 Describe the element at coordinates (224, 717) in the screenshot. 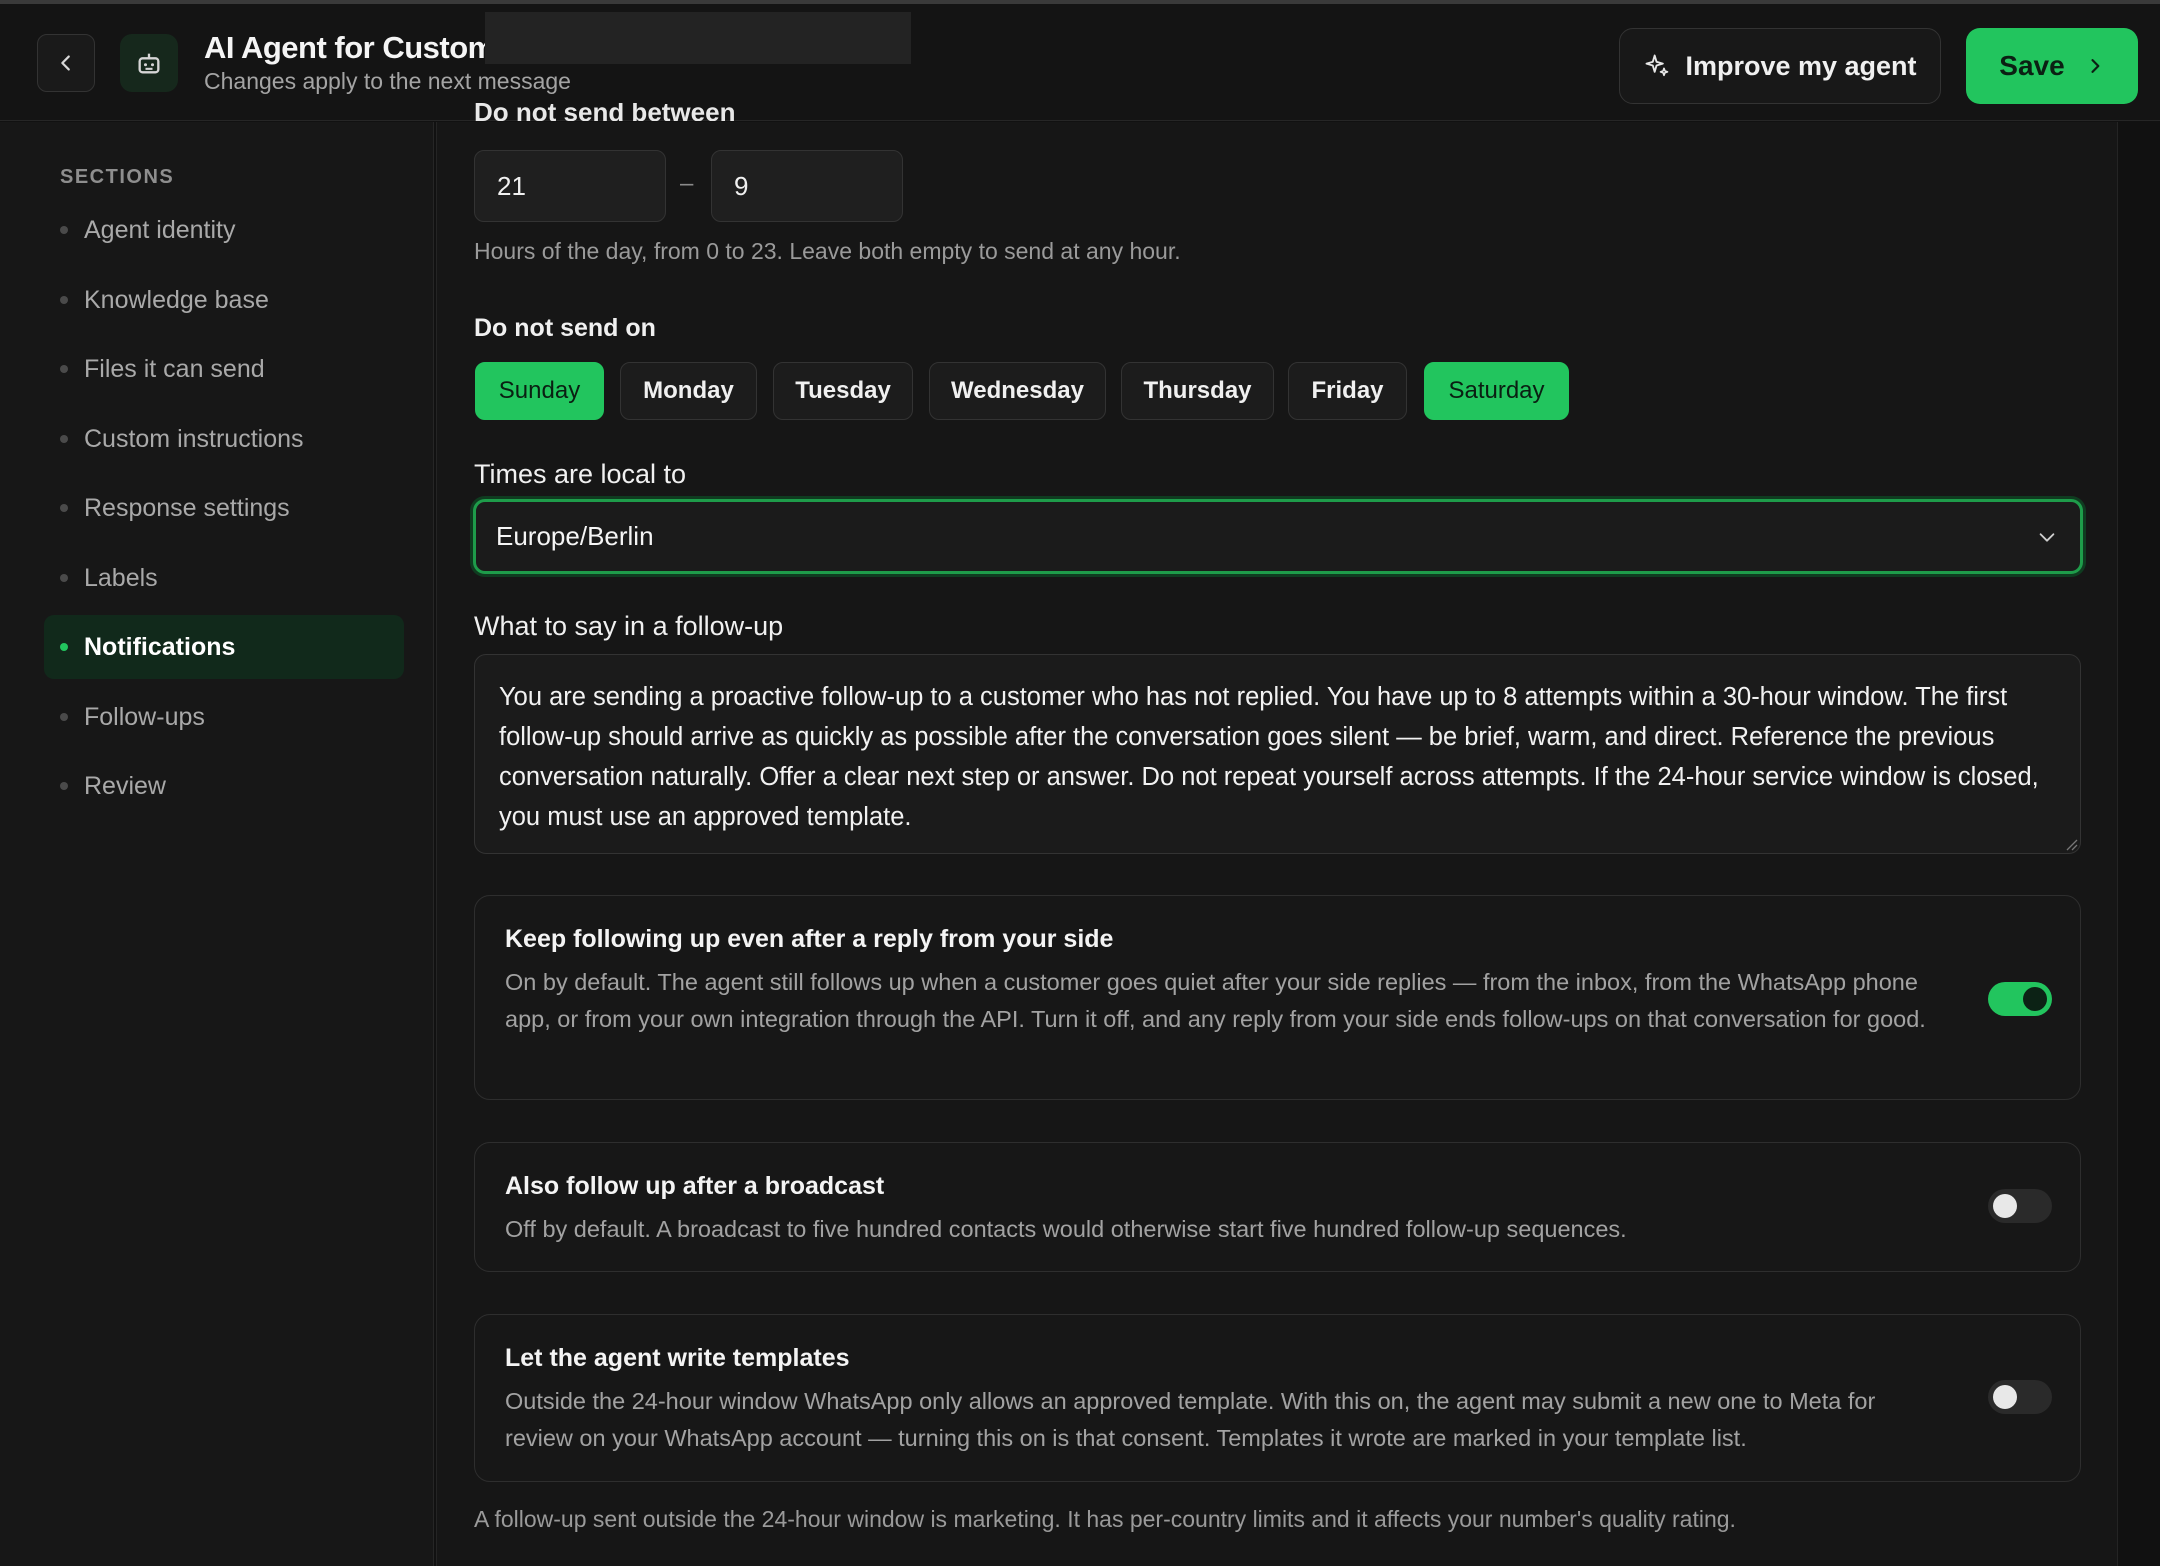

I see `sidebar-item-follow-ups: Follow-ups` at that location.